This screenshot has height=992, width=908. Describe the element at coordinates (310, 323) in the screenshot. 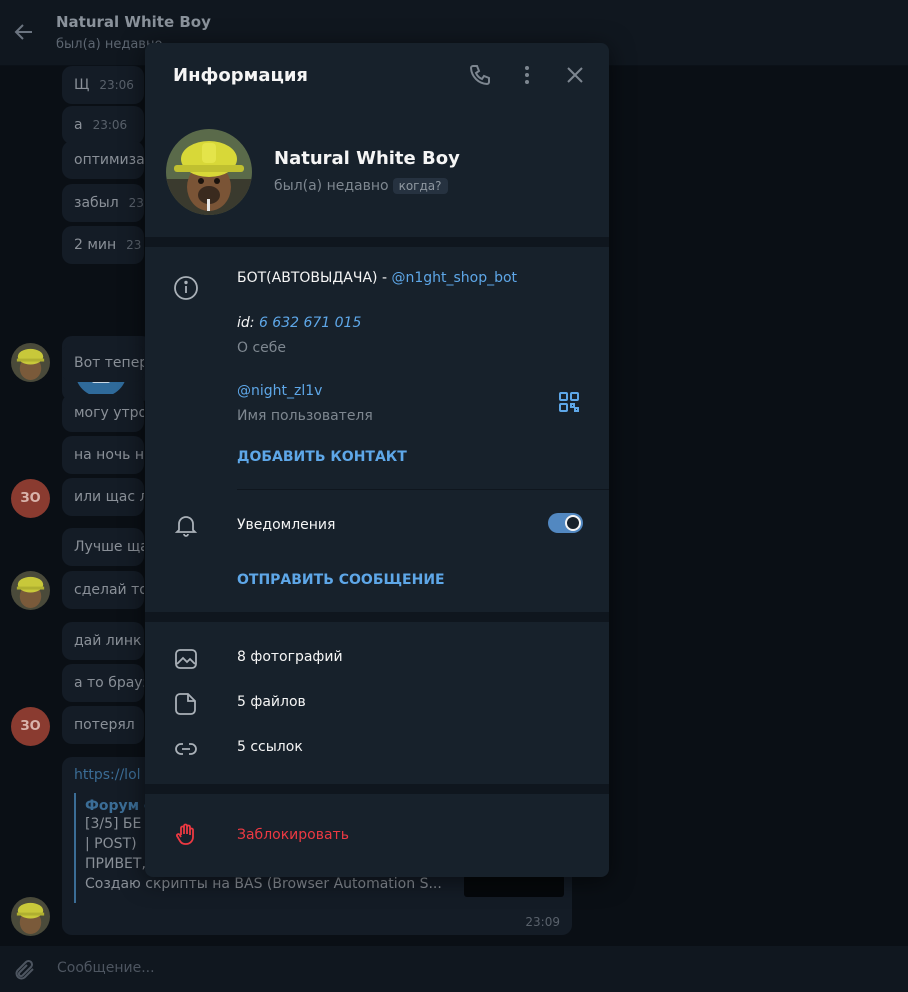

I see `id-value: 6 632 671 015` at that location.